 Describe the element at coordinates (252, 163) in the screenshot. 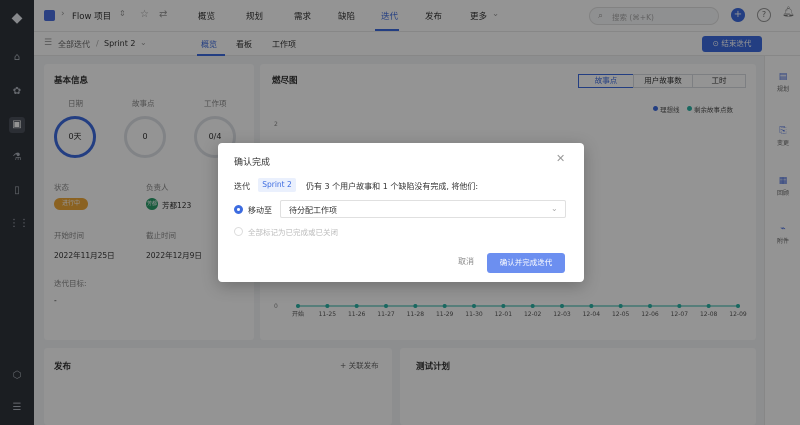

I see `dialog-title: 确认完成` at that location.